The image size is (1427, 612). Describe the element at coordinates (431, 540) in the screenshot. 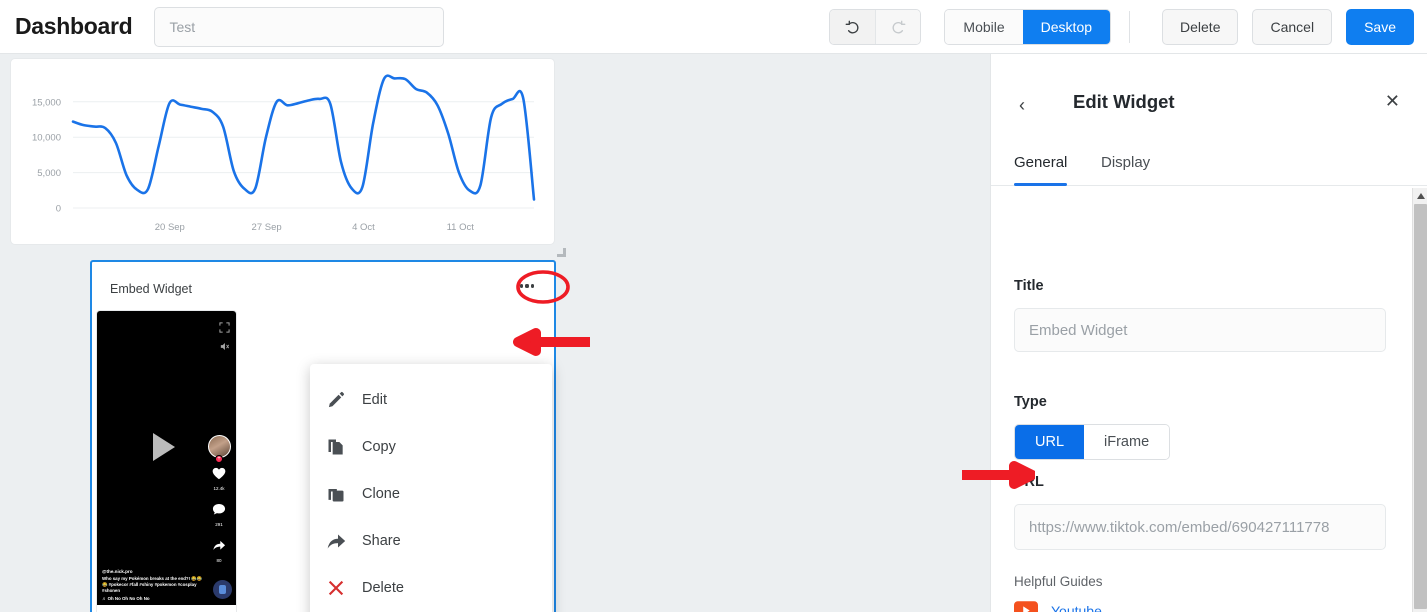

I see `context-menu-item-share: Share` at that location.